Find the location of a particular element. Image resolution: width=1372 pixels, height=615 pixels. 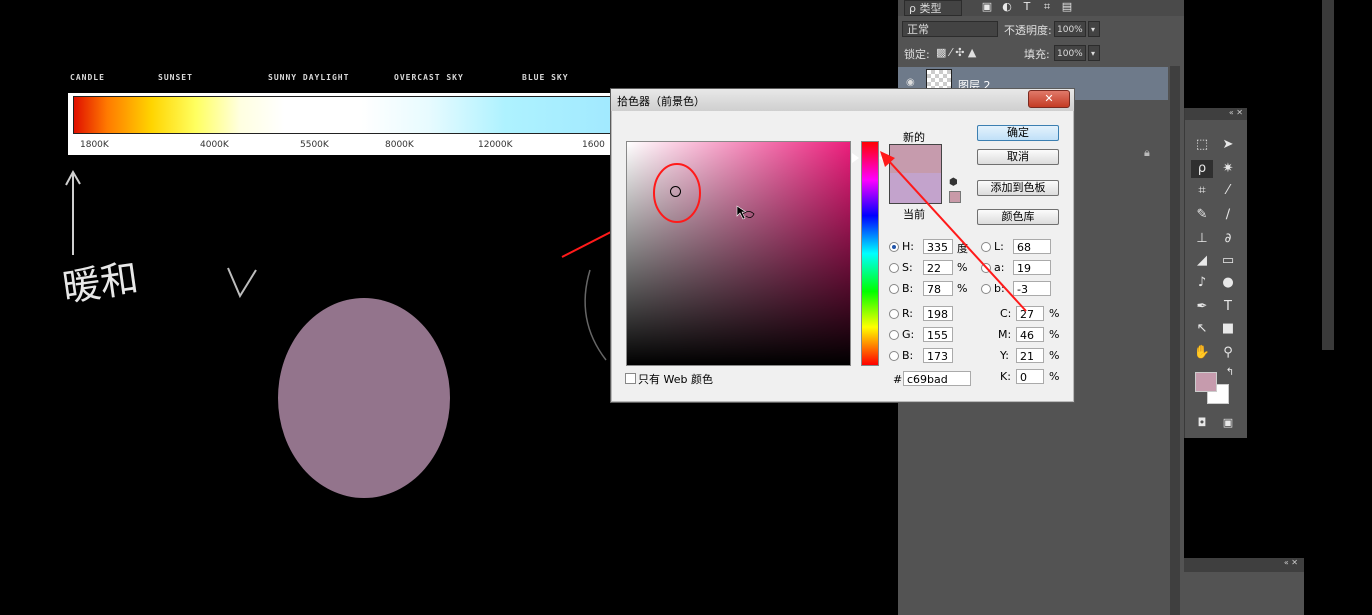

brightness-input: 78 is located at coordinates (938, 288).